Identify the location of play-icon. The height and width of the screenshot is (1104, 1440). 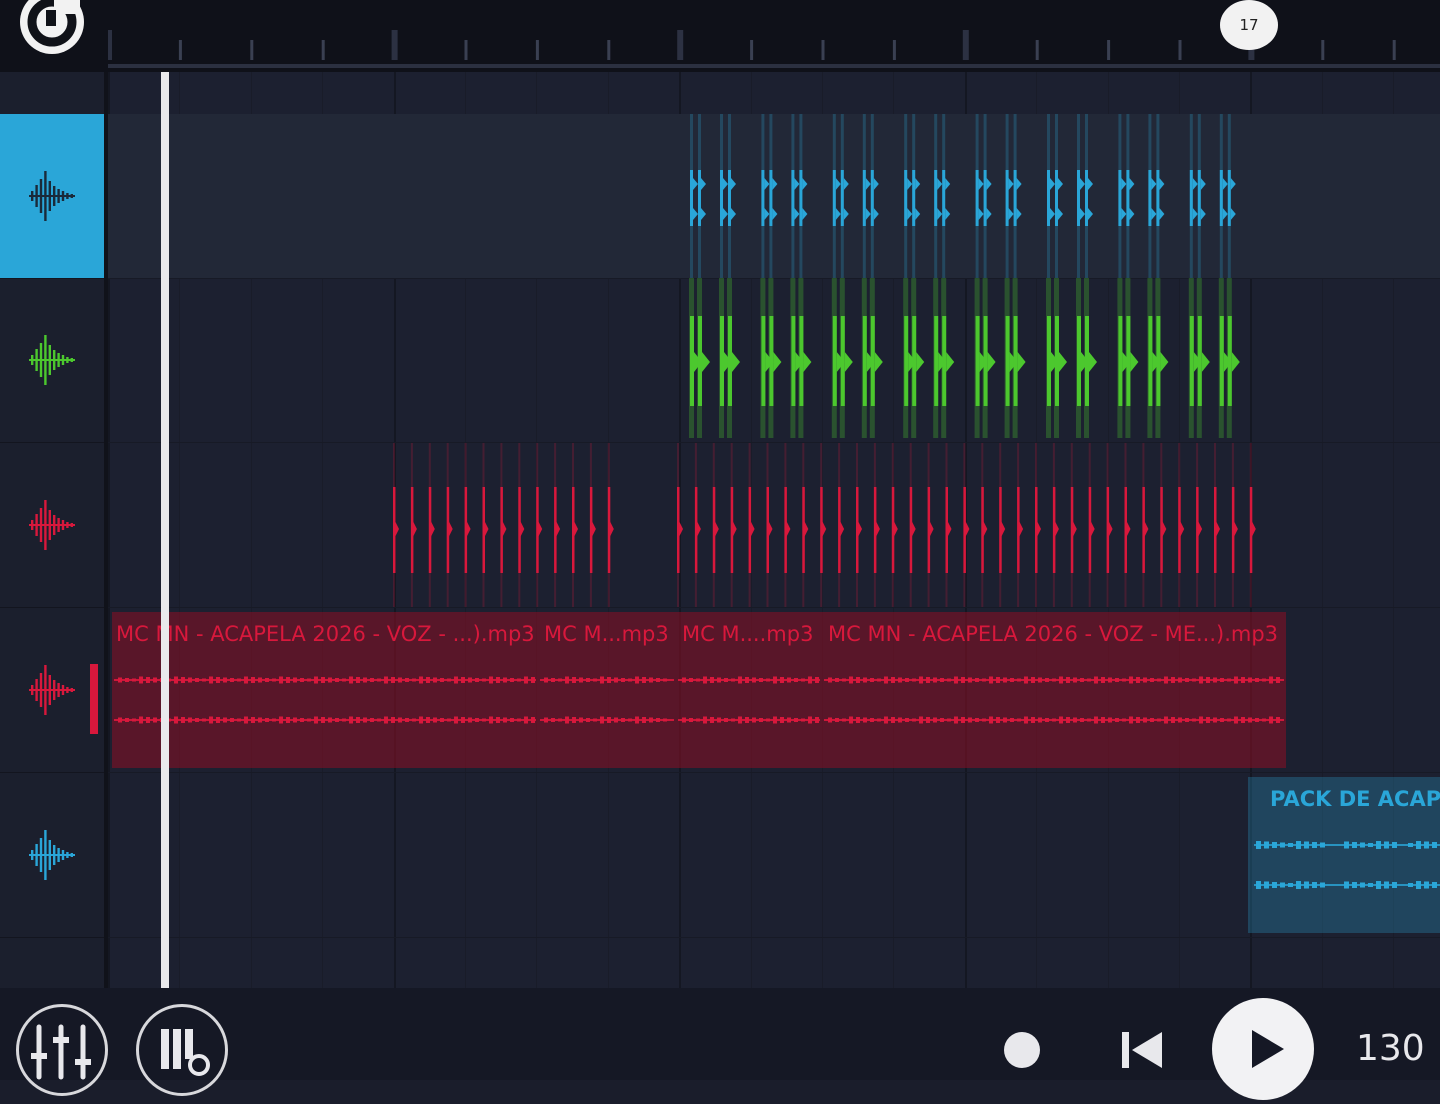
(1268, 1049).